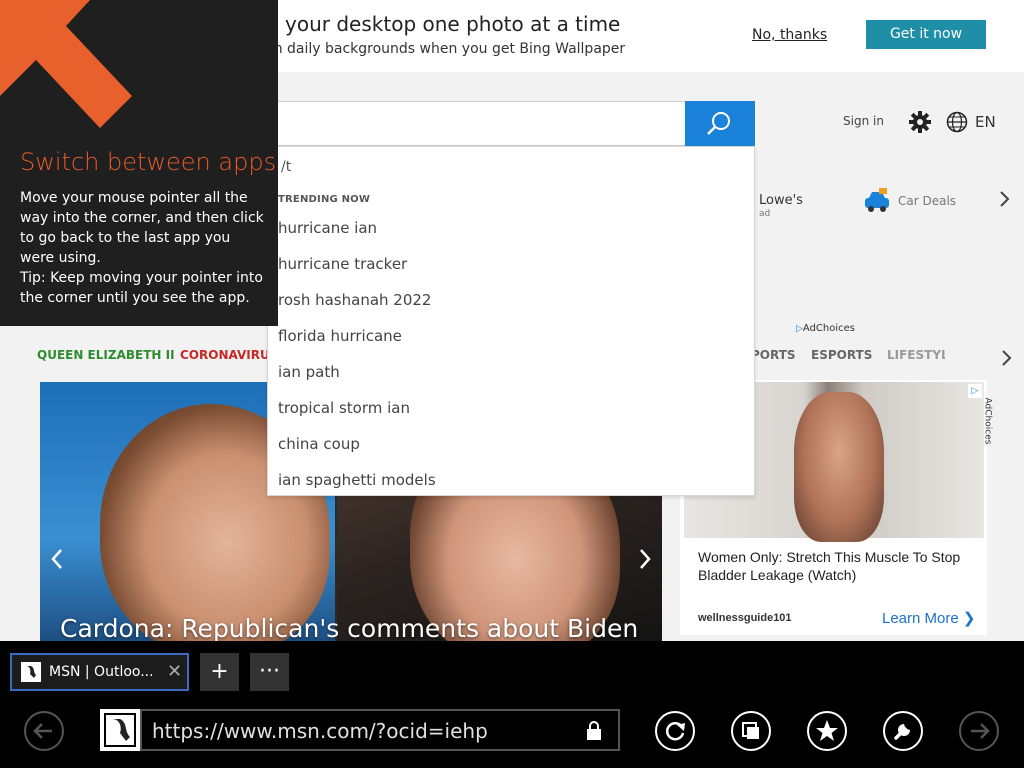 Image resolution: width=1024 pixels, height=768 pixels. I want to click on adchoices-icon: ▷, so click(799, 329).